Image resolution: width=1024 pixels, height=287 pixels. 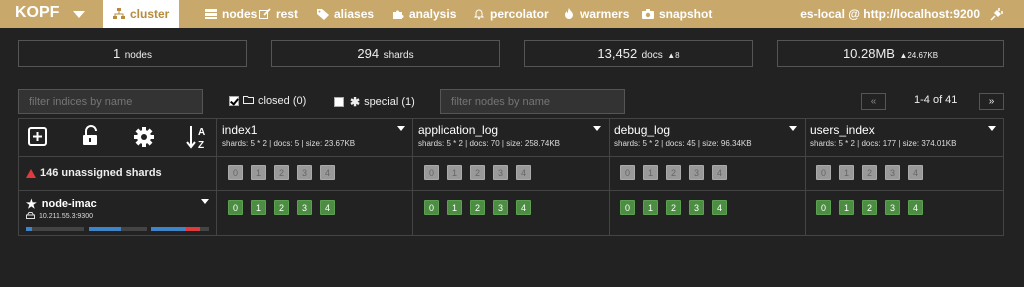 I want to click on nav-item-aliases: aliases, so click(x=345, y=14).